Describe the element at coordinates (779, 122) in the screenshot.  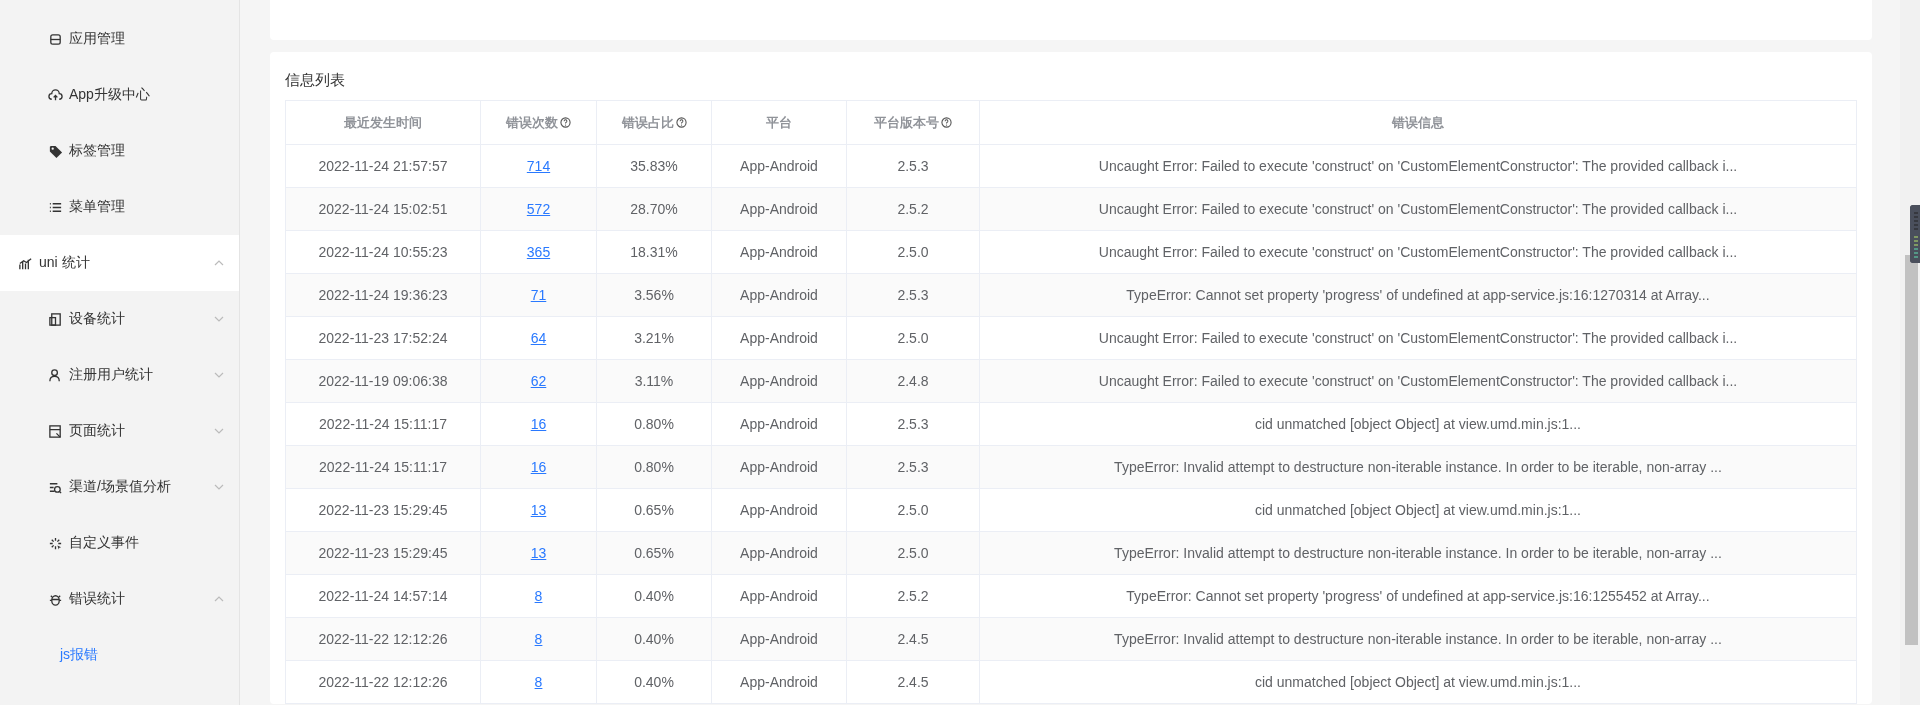
I see `column-header: 平台` at that location.